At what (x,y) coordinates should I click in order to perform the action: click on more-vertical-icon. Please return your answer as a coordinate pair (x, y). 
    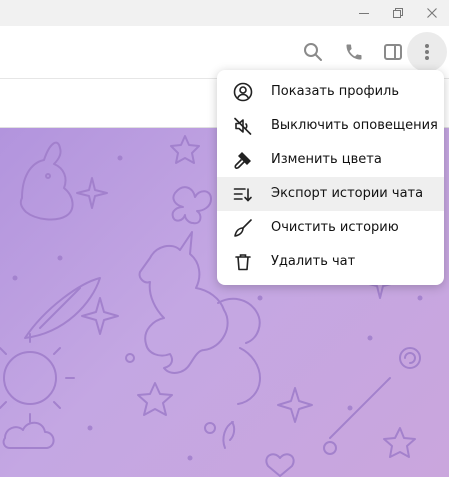
    Looking at the image, I should click on (427, 52).